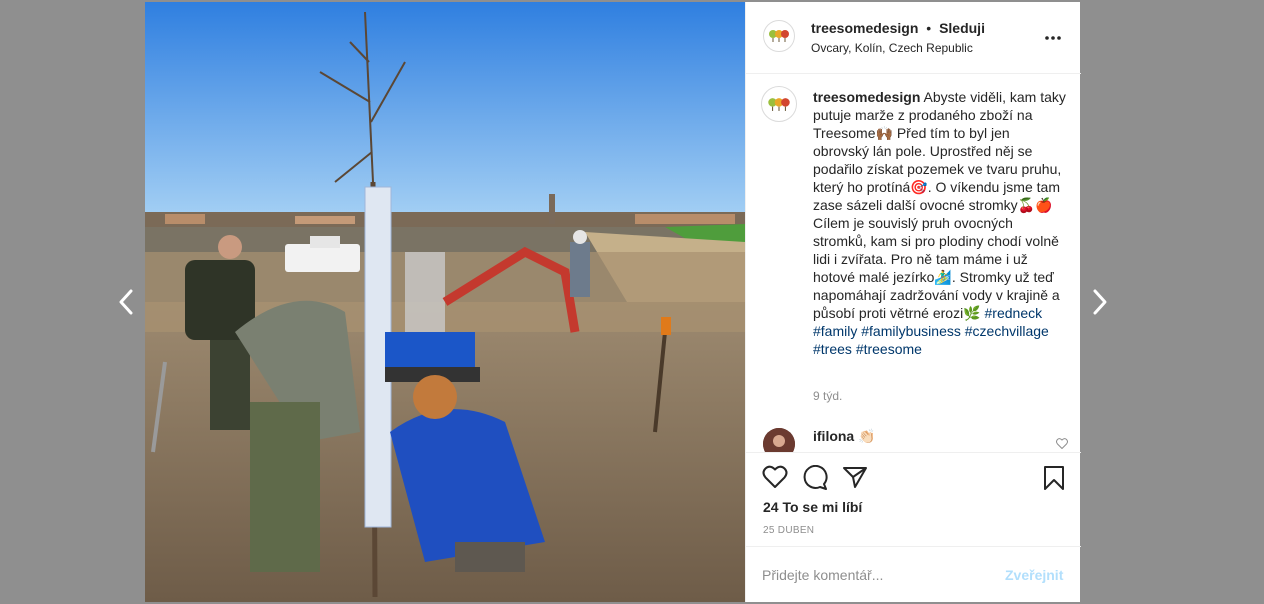 The width and height of the screenshot is (1264, 604). What do you see at coordinates (827, 396) in the screenshot?
I see `caption-time-ago: 9 týd.` at bounding box center [827, 396].